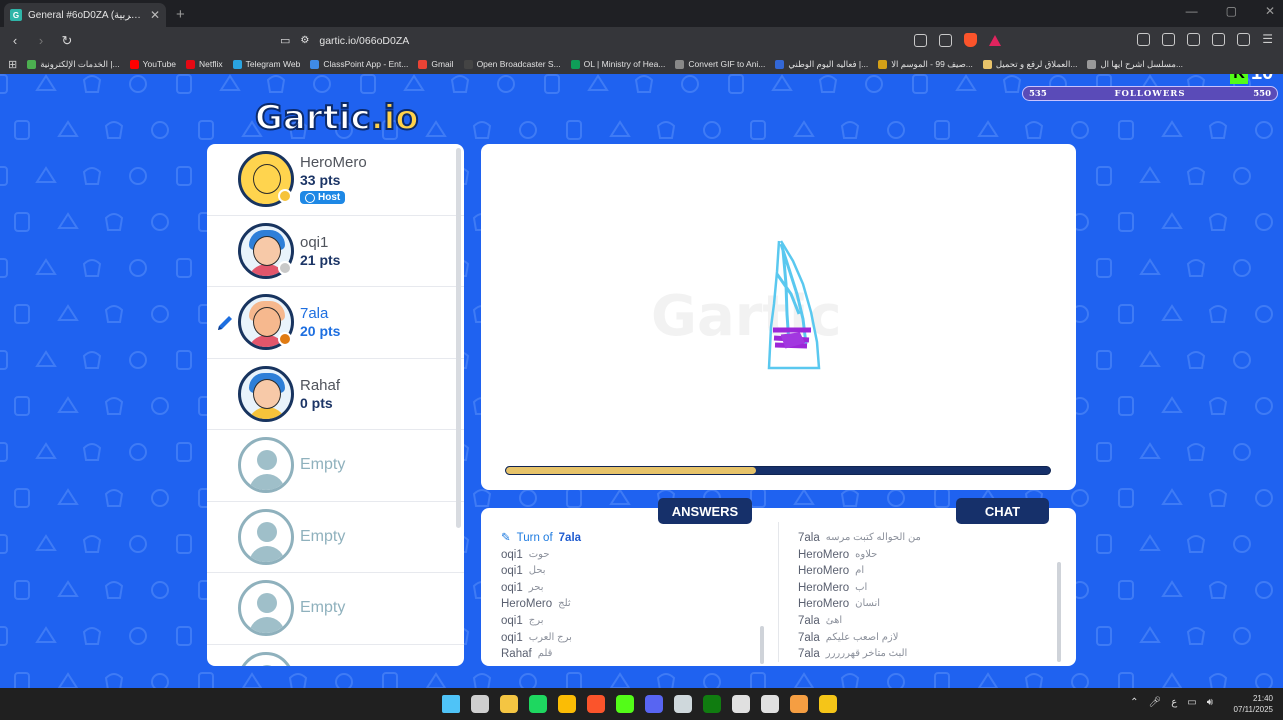 This screenshot has height=720, width=1283. What do you see at coordinates (762, 645) in the screenshot?
I see `answers-scrollbar` at bounding box center [762, 645].